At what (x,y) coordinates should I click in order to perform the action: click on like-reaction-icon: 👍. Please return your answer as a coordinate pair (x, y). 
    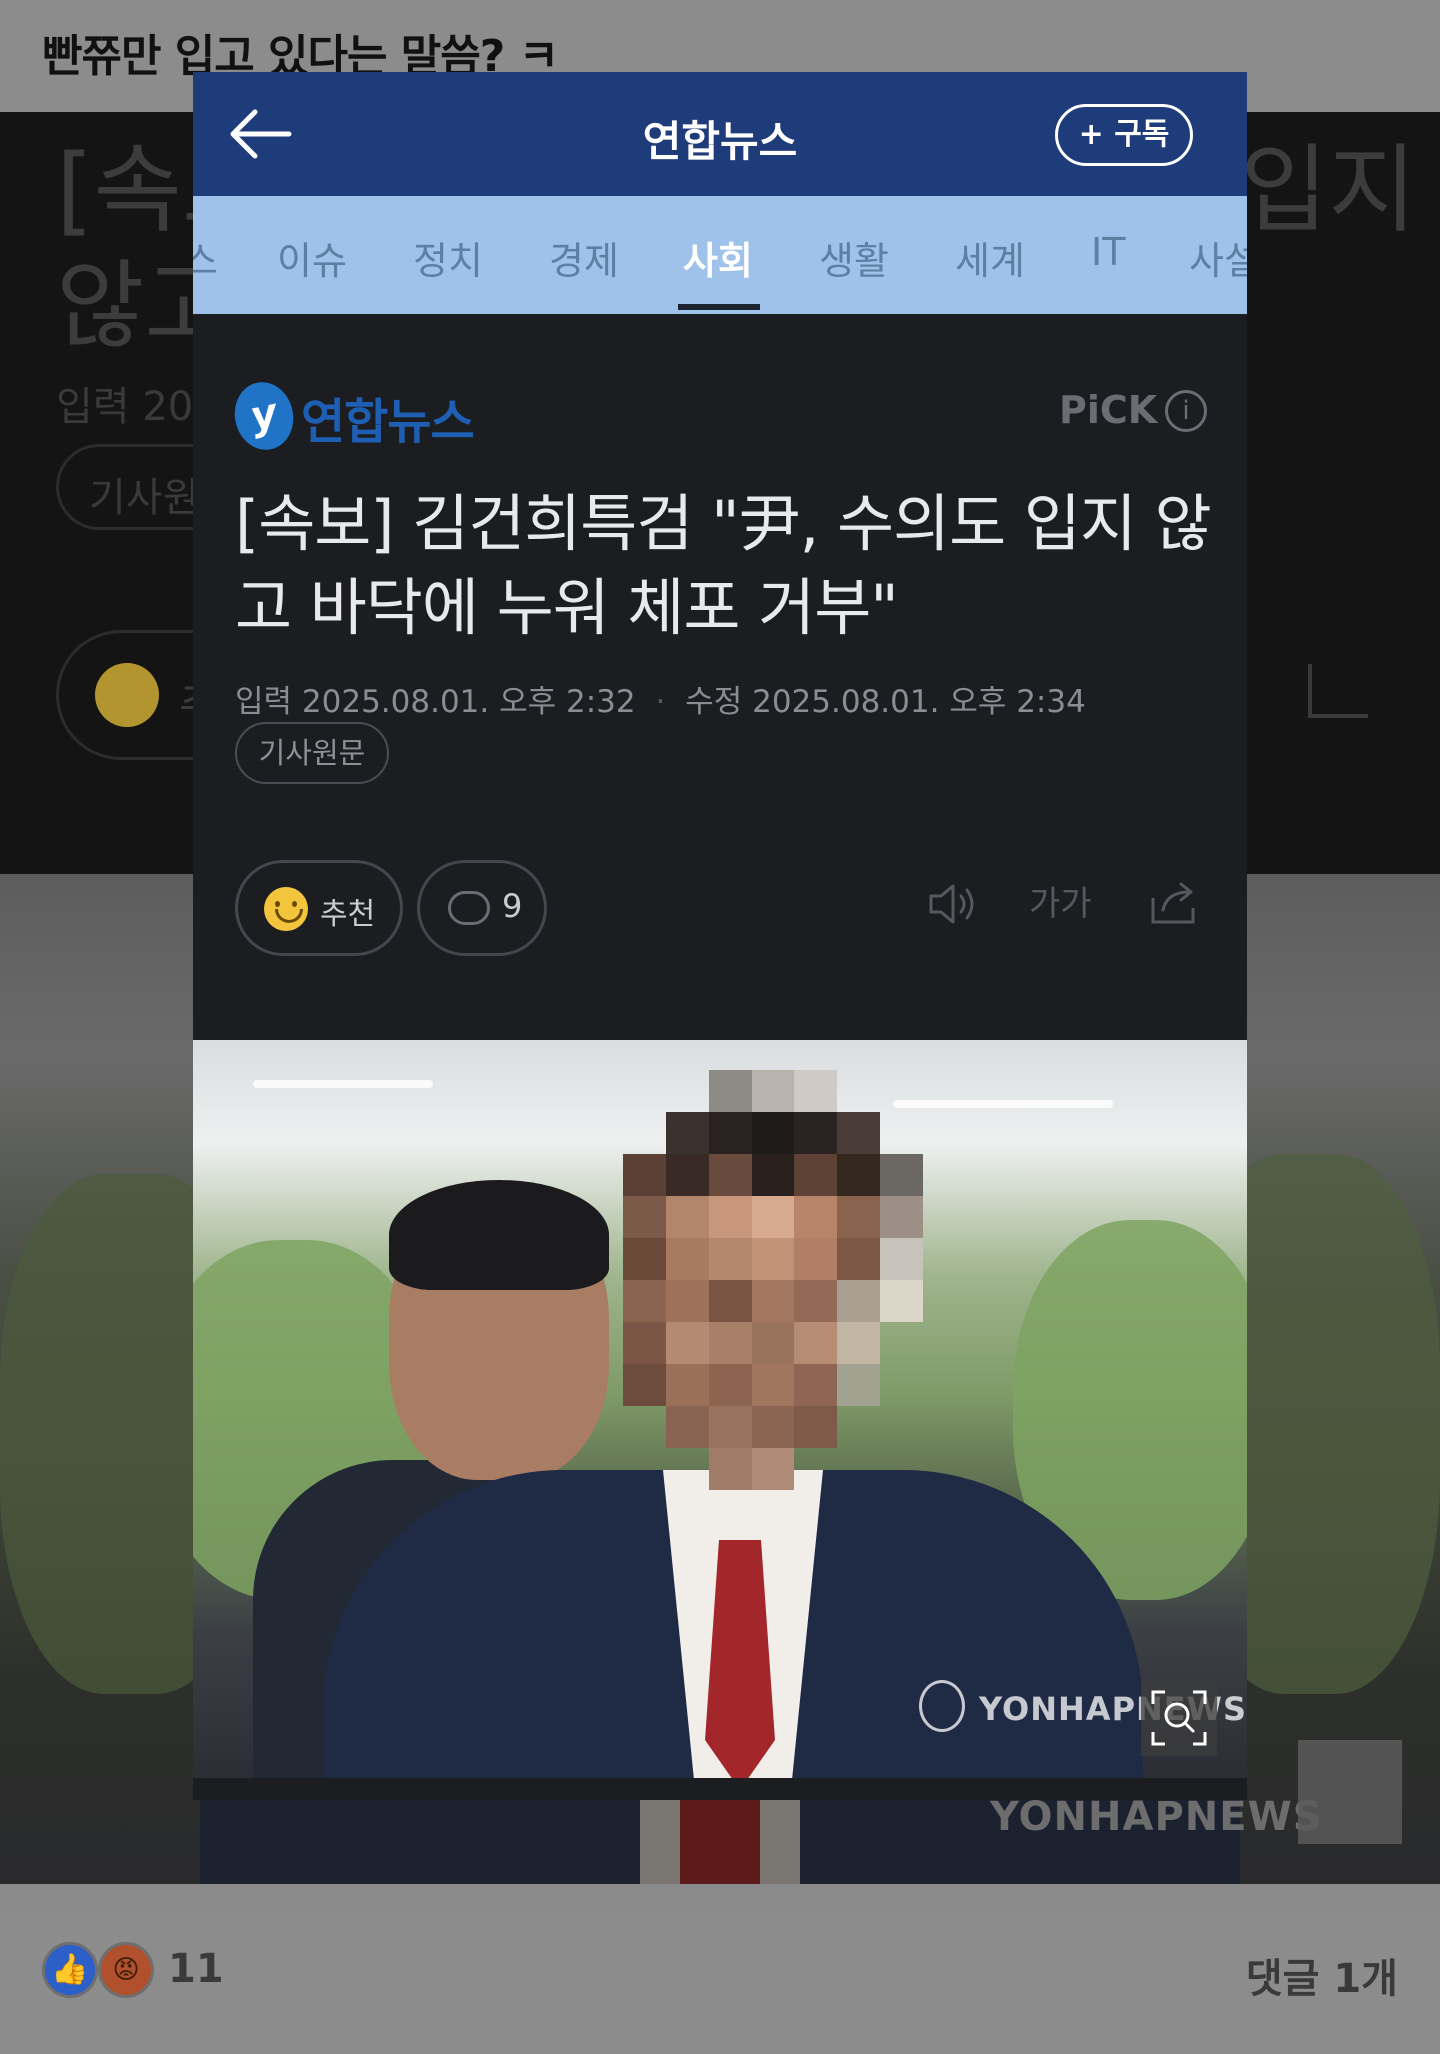
    Looking at the image, I should click on (70, 1970).